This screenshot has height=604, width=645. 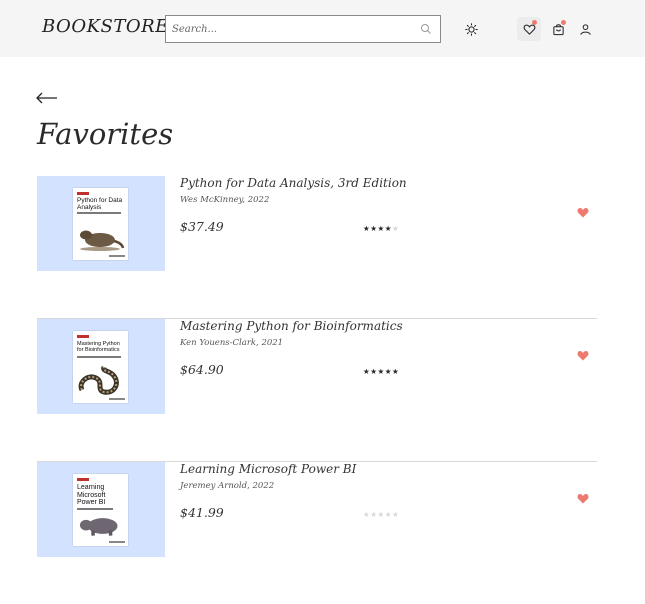 What do you see at coordinates (47, 98) in the screenshot?
I see `arrow-left-icon` at bounding box center [47, 98].